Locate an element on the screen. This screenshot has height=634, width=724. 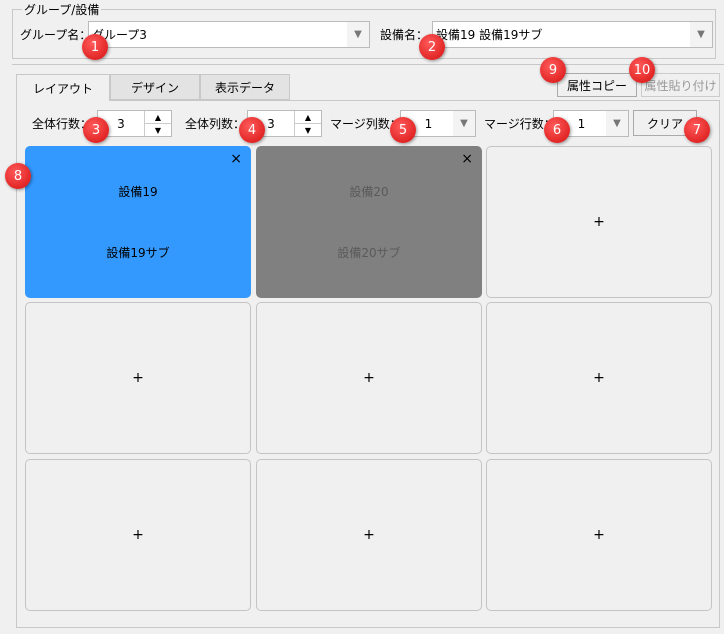
divider is located at coordinates (368, 64).